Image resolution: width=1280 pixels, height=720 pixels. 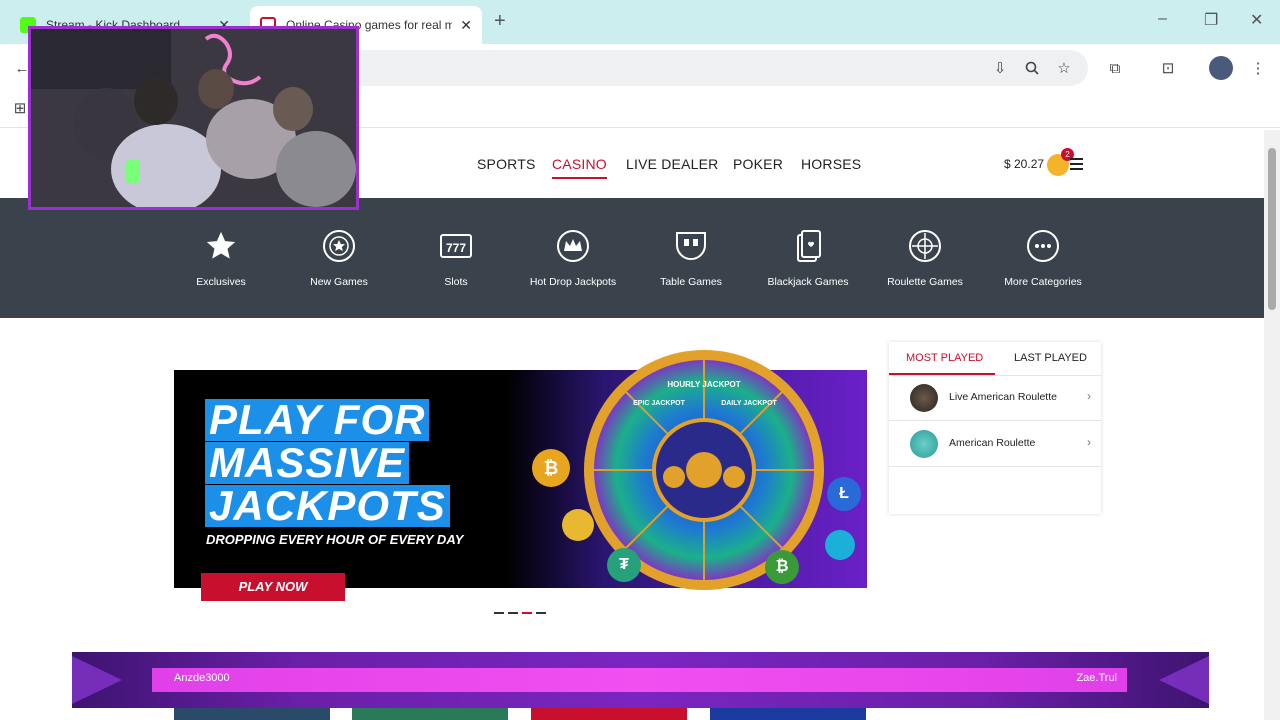 I want to click on category-label: More Categories, so click(x=1043, y=282).